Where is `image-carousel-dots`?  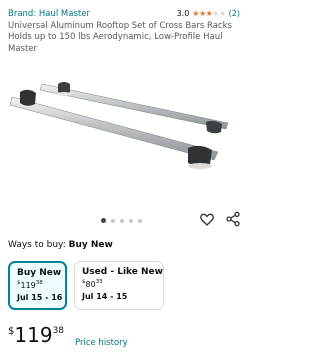
image-carousel-dots is located at coordinates (121, 220).